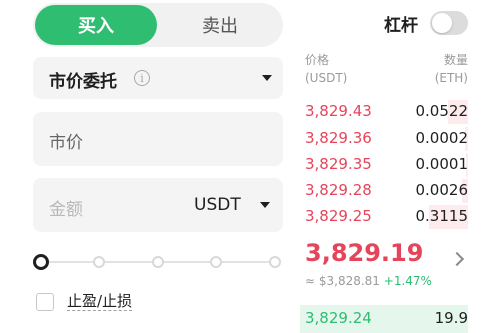 The image size is (500, 333). Describe the element at coordinates (158, 139) in the screenshot. I see `price-field: 市价` at that location.